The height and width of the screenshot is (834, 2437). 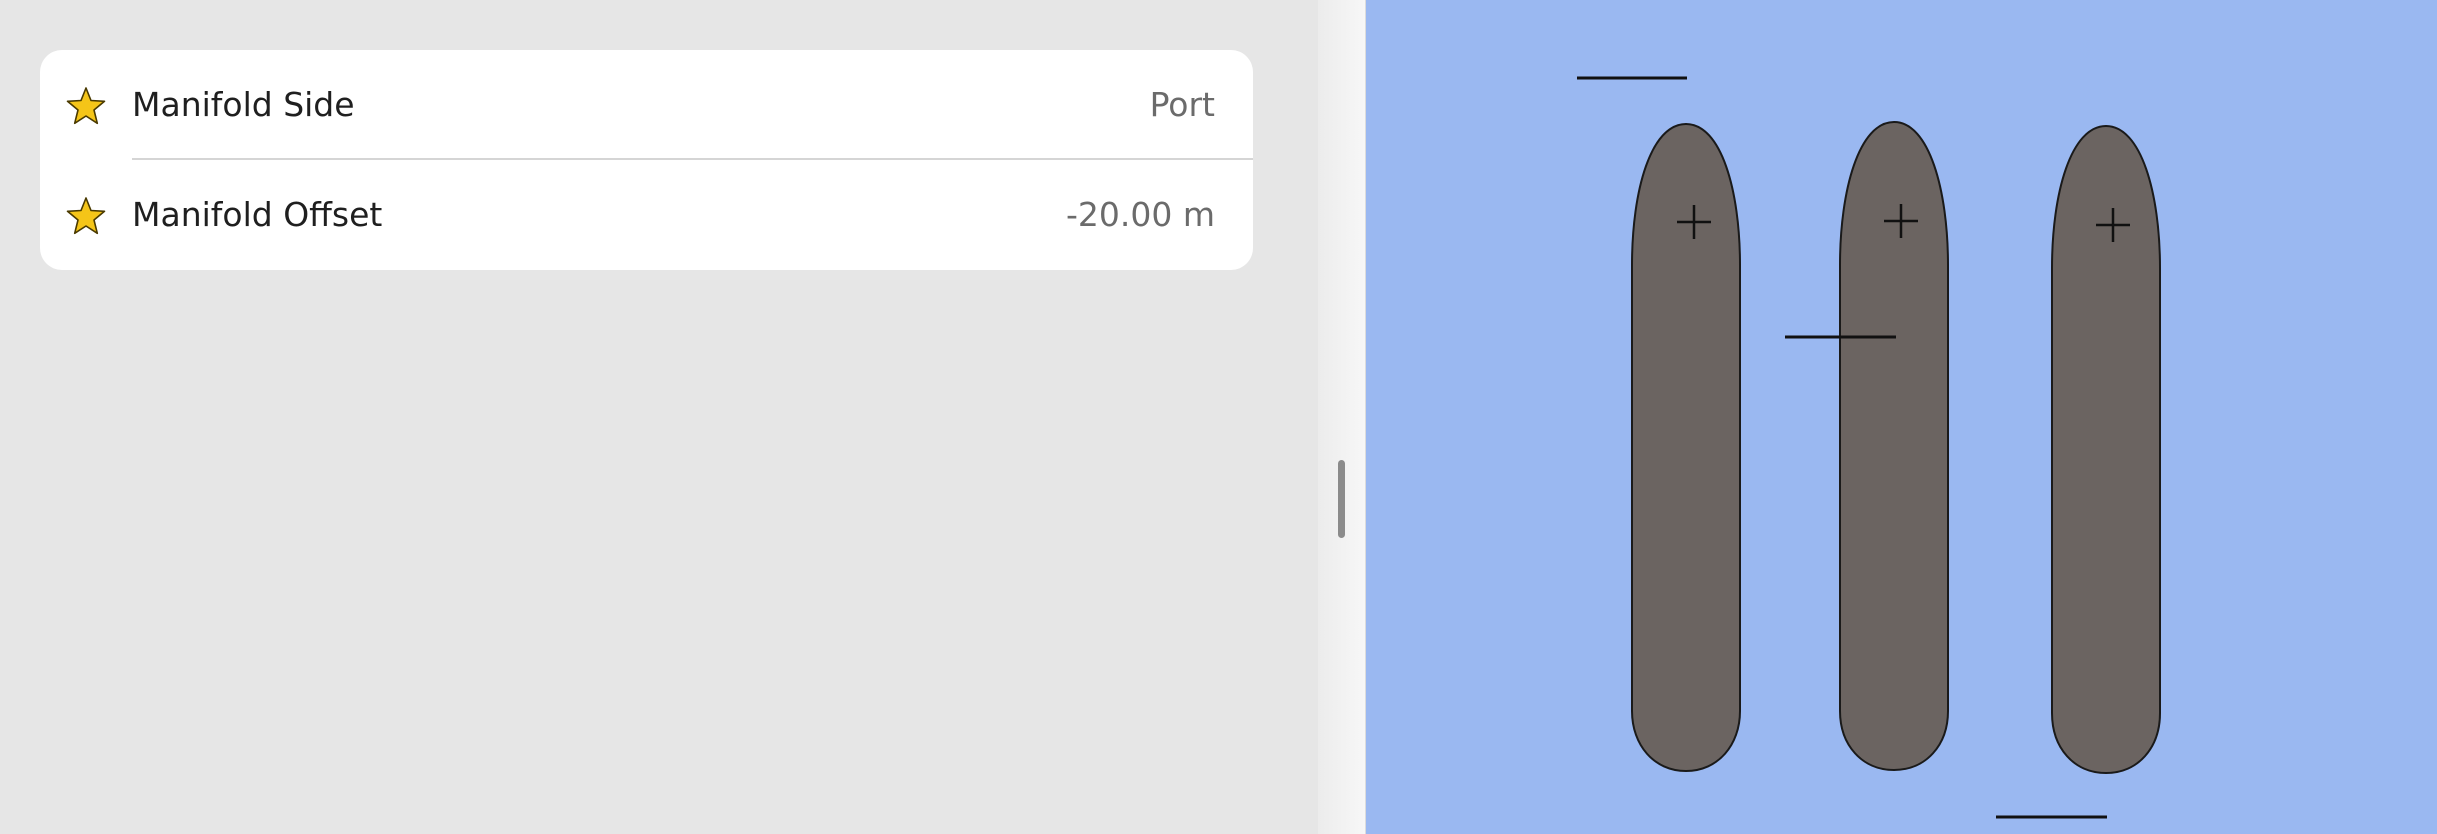 I want to click on split-divider, so click(x=1342, y=417).